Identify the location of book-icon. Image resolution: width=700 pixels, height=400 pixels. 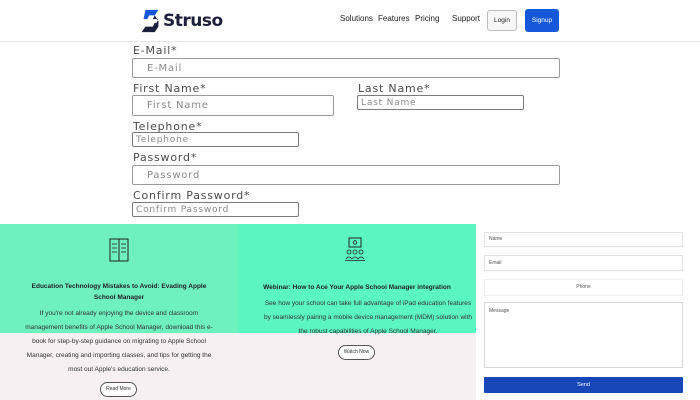
(119, 250).